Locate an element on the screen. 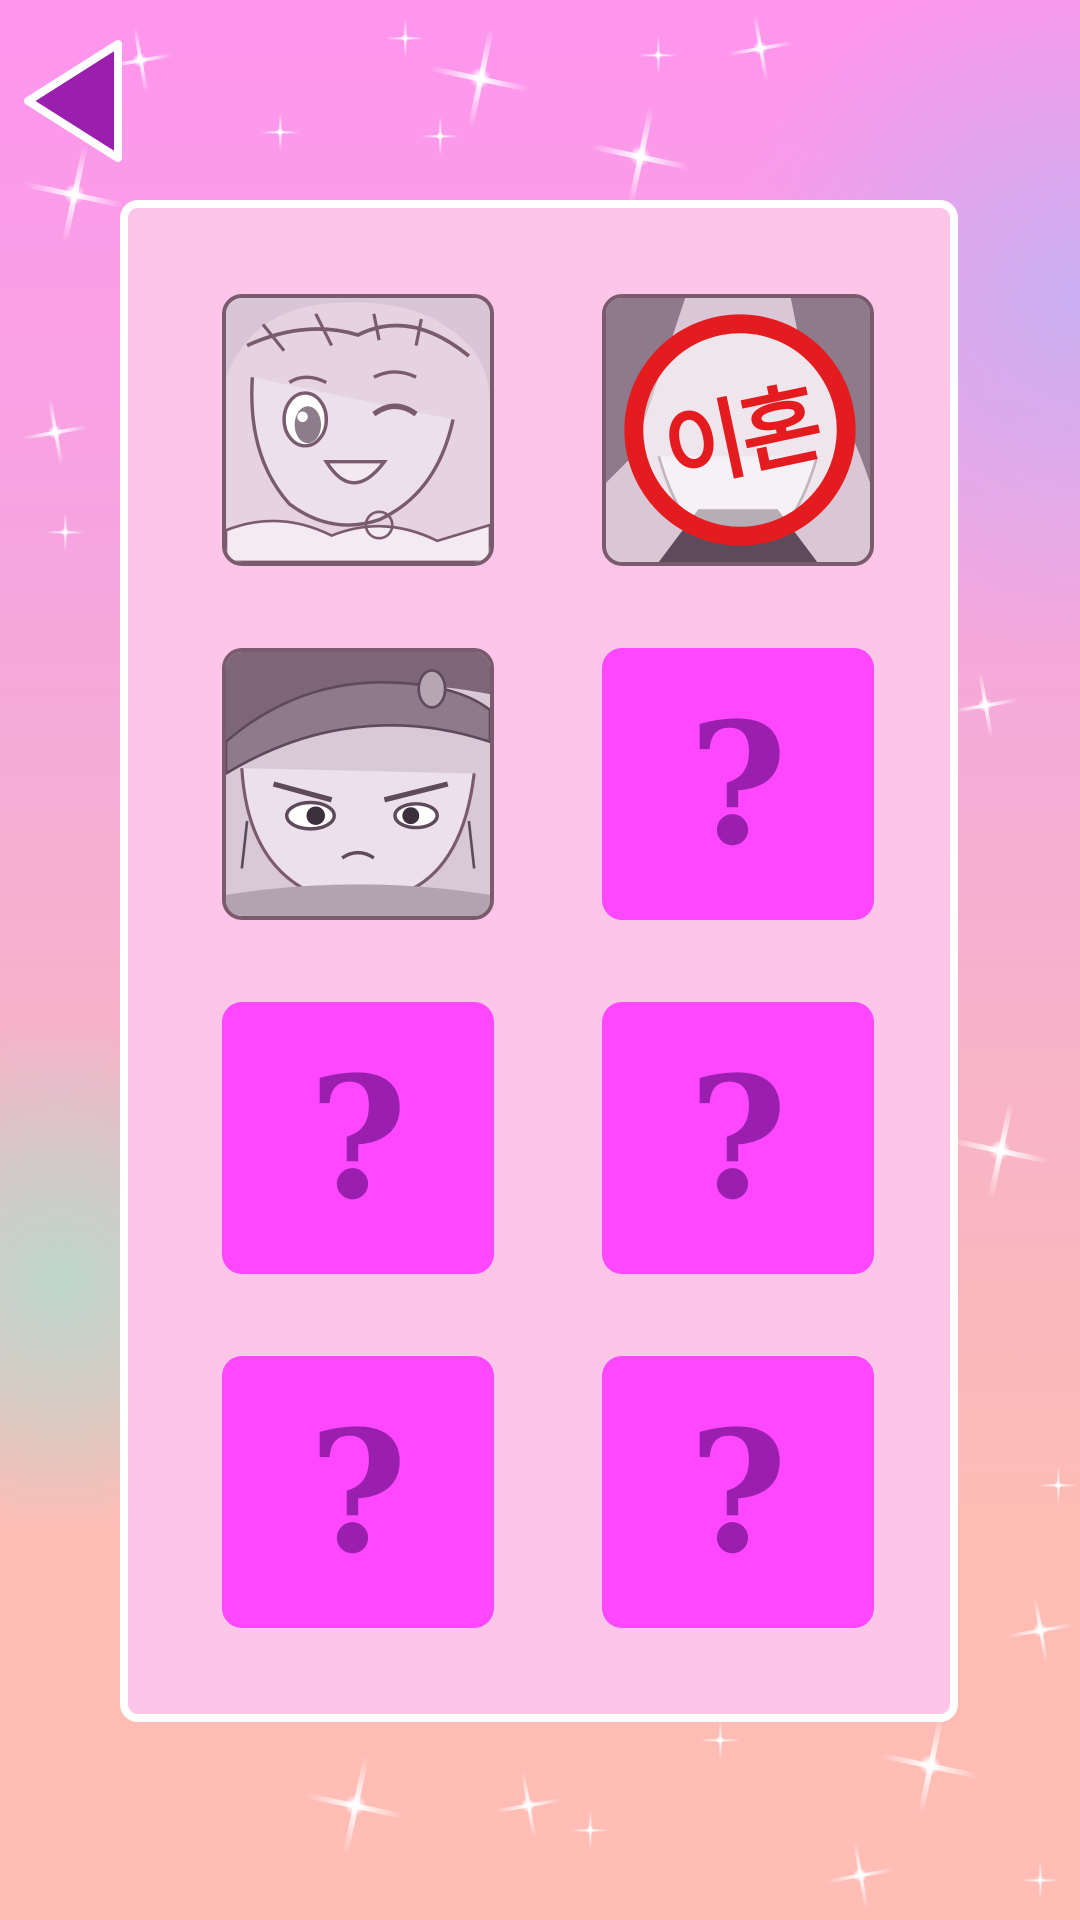 The width and height of the screenshot is (1080, 1920). card-2: 이혼 is located at coordinates (738, 430).